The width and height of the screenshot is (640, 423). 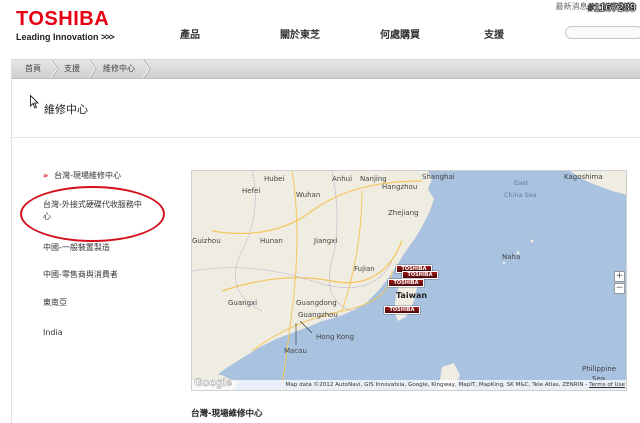 I want to click on map-label-guangdong: Guangdong, so click(x=316, y=303).